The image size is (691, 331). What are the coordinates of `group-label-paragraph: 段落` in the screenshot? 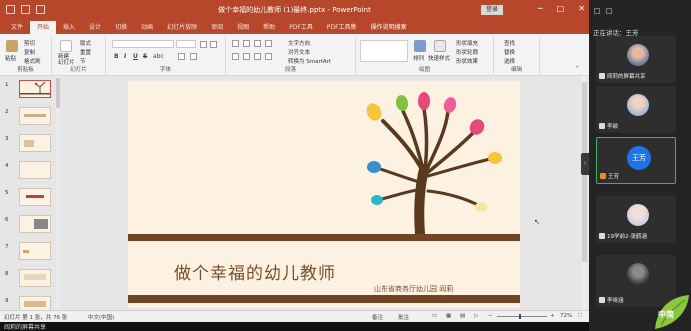 It's located at (290, 70).